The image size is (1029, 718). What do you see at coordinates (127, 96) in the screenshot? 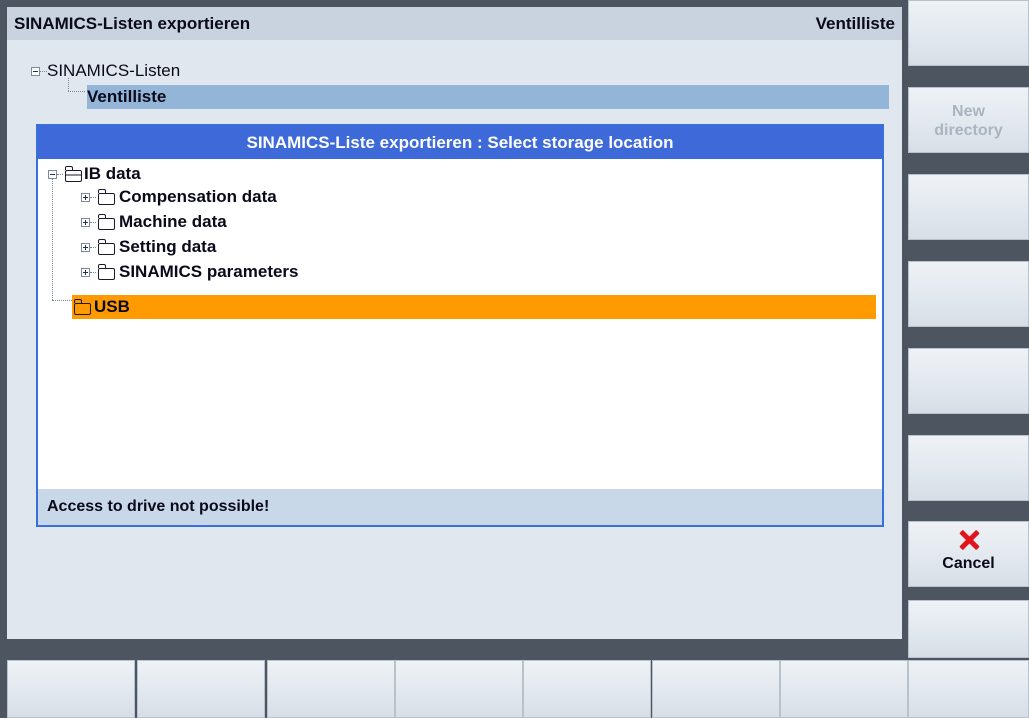
I see `tree-item-ventilliste: Ventilliste` at bounding box center [127, 96].